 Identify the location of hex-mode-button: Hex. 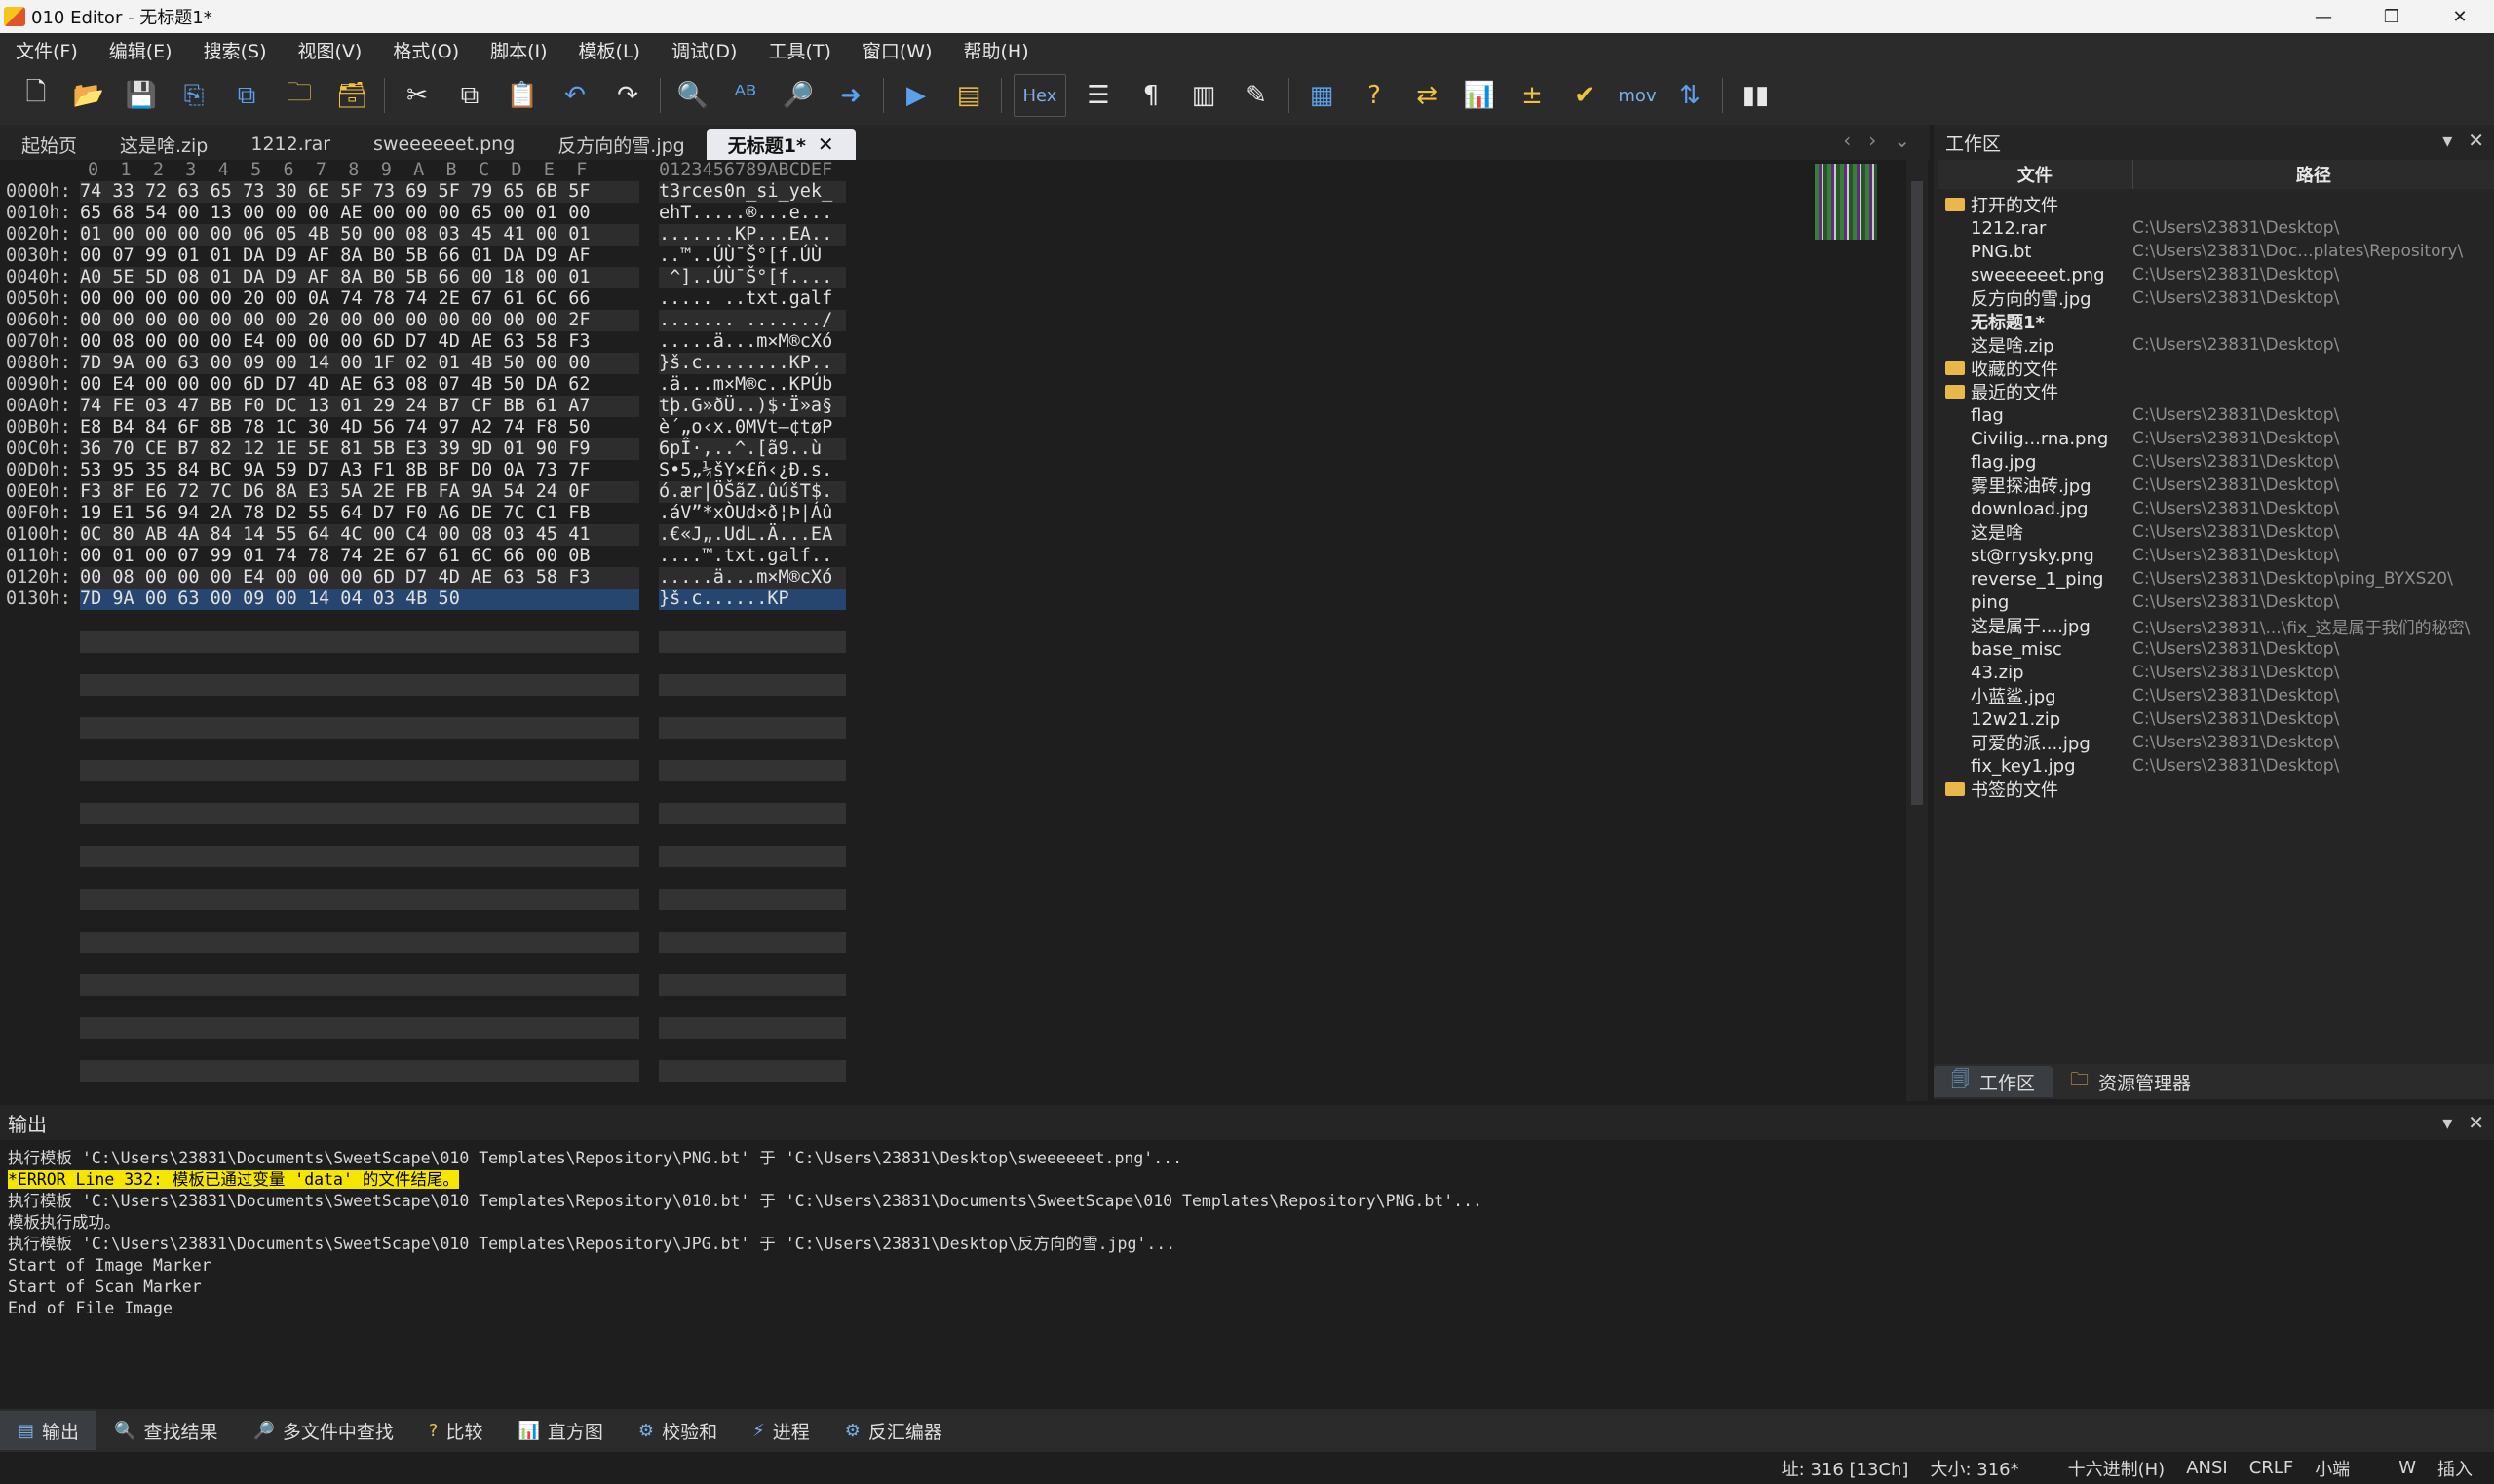
(1040, 95).